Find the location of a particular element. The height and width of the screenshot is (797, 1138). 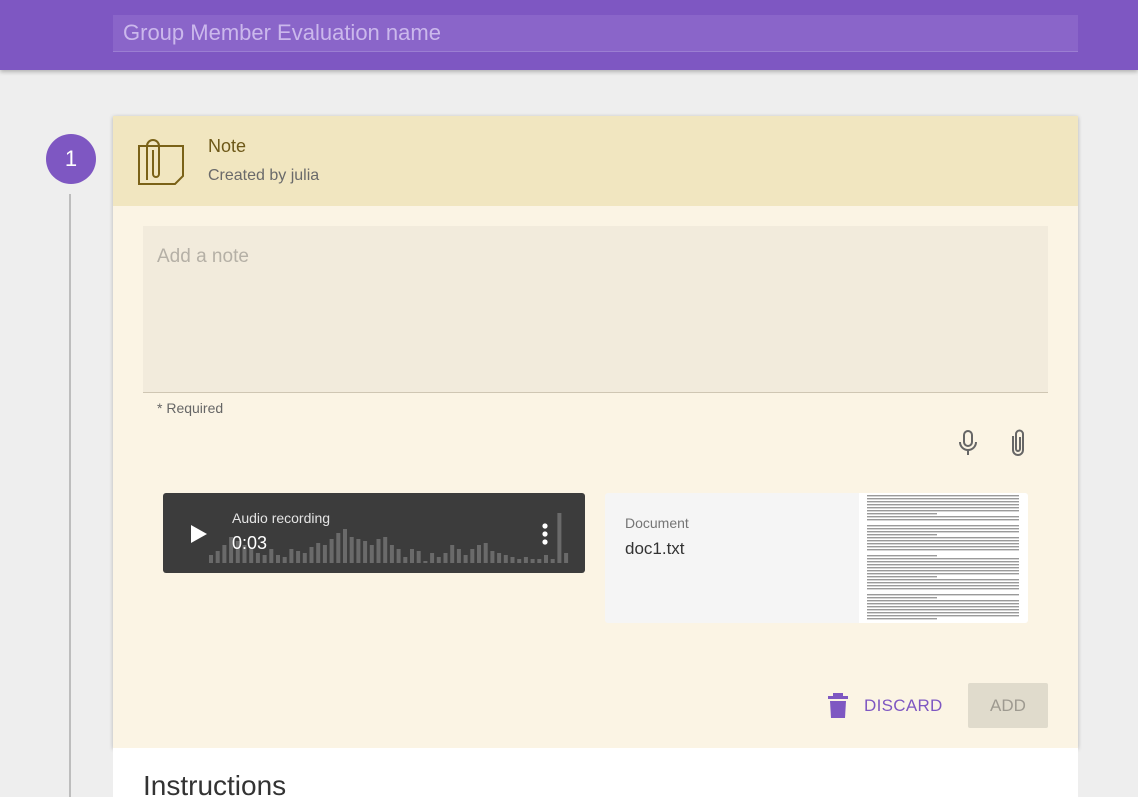

attach-file-button is located at coordinates (1018, 443).